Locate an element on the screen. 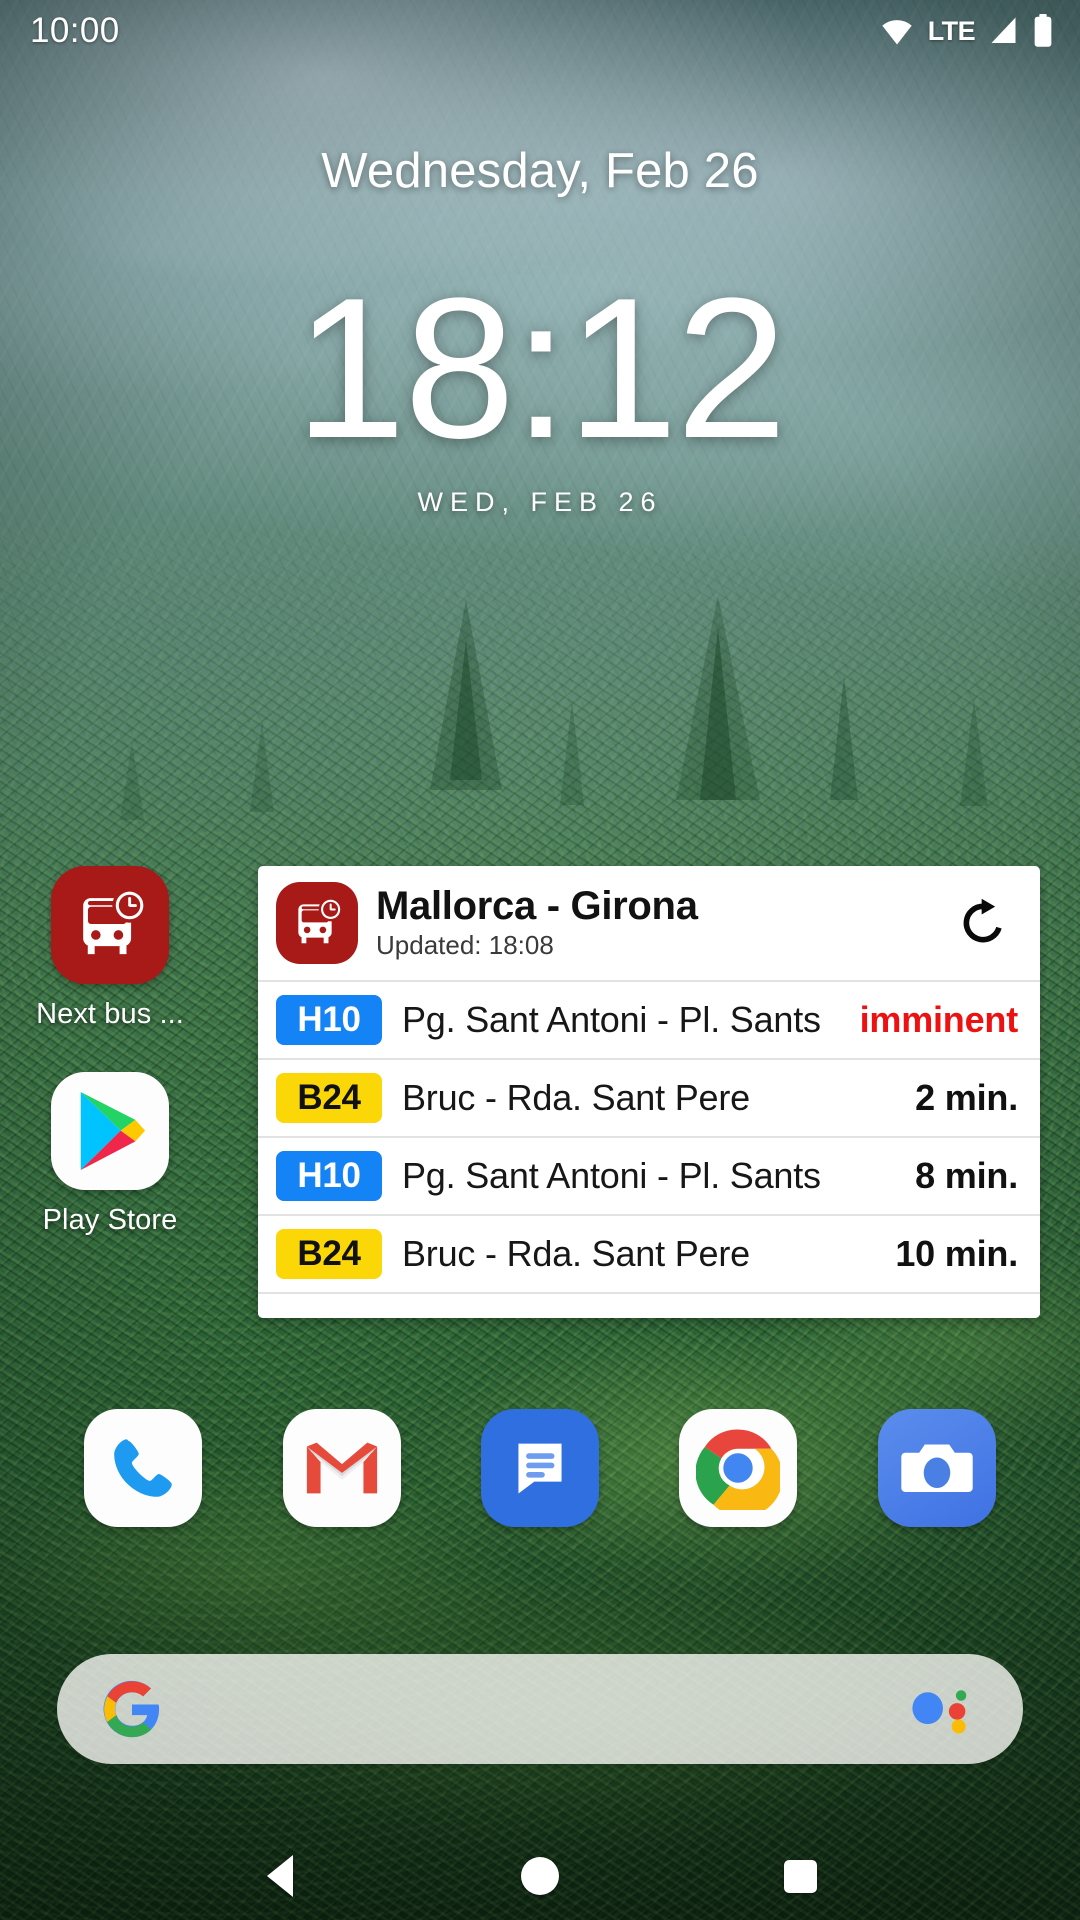  app-icon-play-store: Play Store is located at coordinates (110, 1154).